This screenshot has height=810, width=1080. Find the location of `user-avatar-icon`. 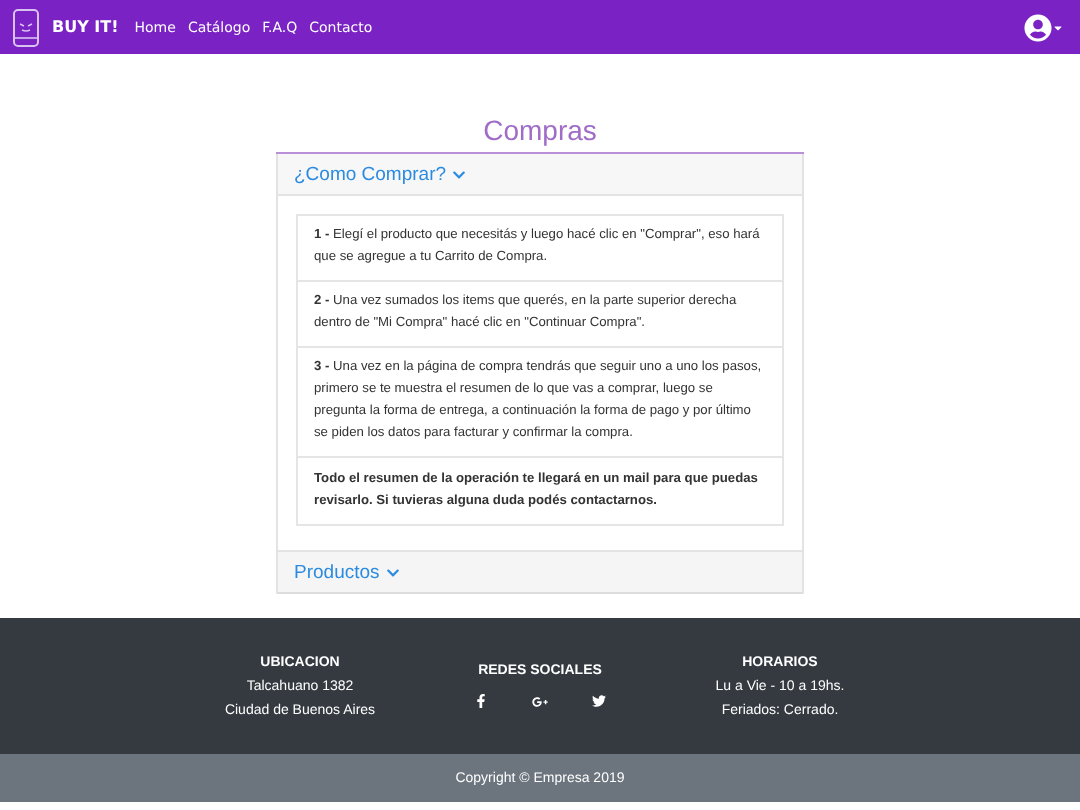

user-avatar-icon is located at coordinates (1038, 27).